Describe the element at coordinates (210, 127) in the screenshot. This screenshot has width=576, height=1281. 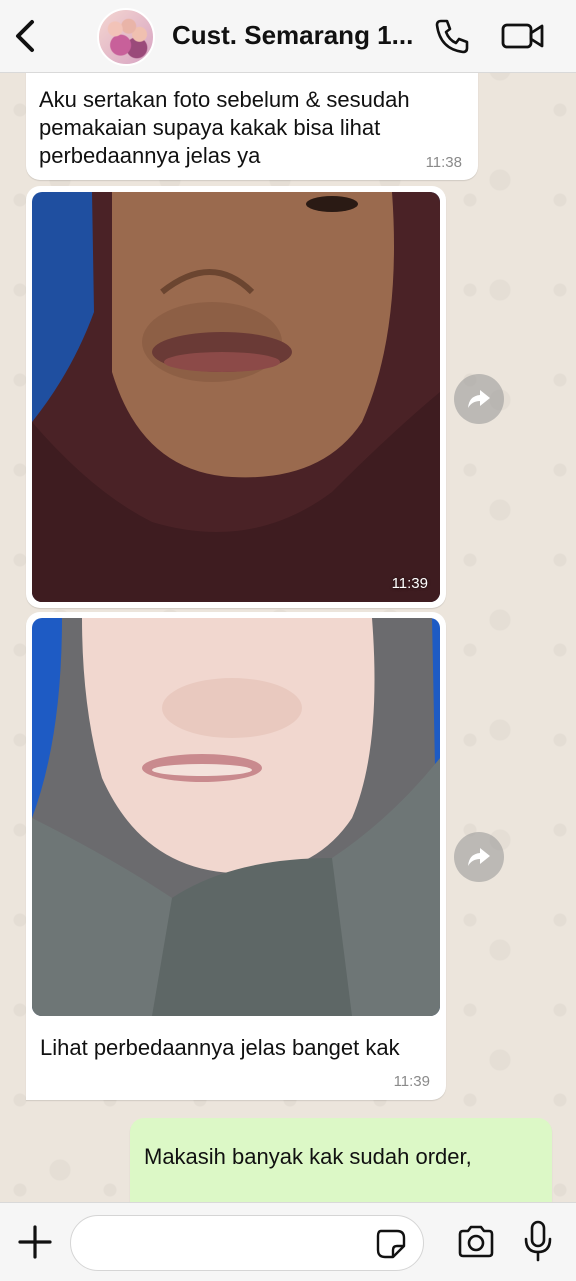
I see `message-line: pemakaian supaya kakak bisa lihat` at that location.